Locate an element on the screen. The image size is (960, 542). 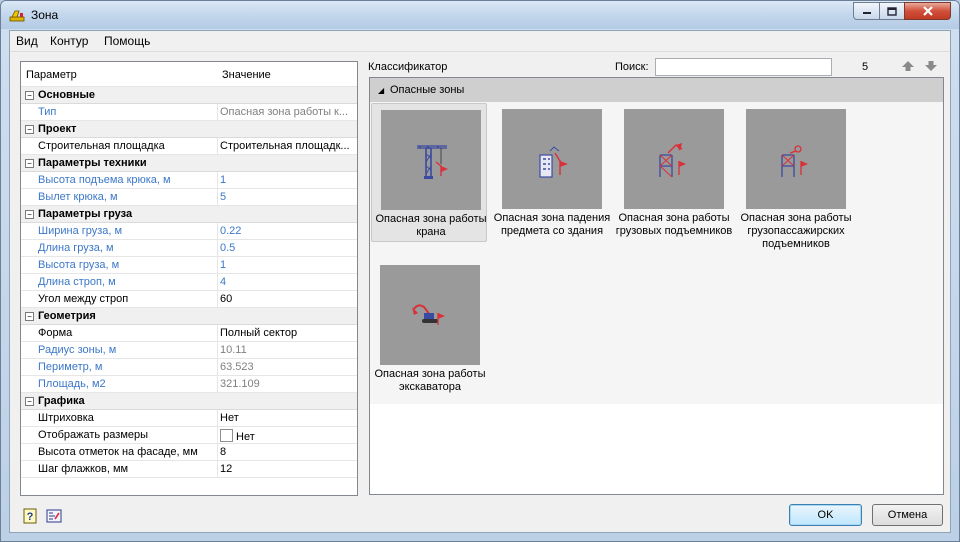
property-group: − Проект is located at coordinates (189, 129).